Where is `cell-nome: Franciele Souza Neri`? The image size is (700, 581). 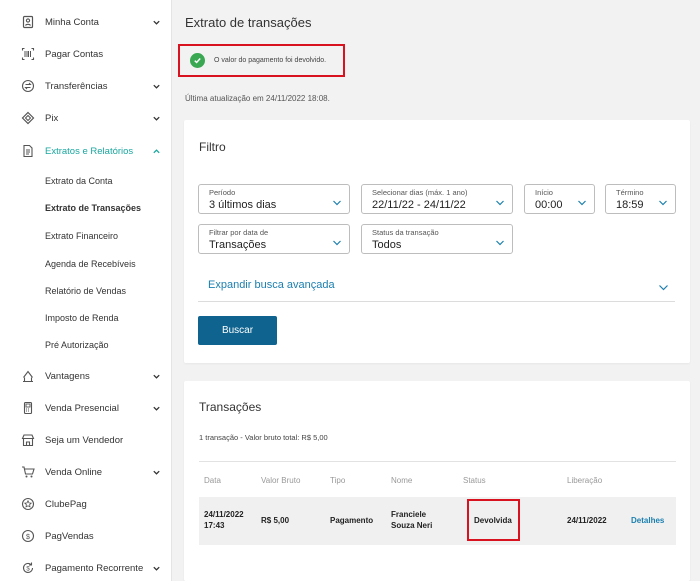 cell-nome: Franciele Souza Neri is located at coordinates (411, 520).